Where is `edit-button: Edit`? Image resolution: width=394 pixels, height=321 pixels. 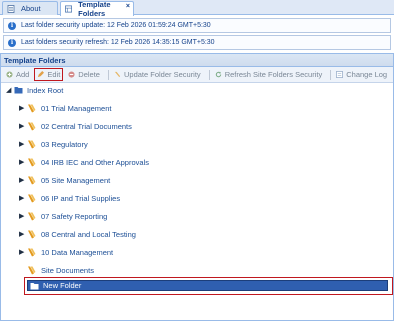
edit-button: Edit is located at coordinates (49, 74).